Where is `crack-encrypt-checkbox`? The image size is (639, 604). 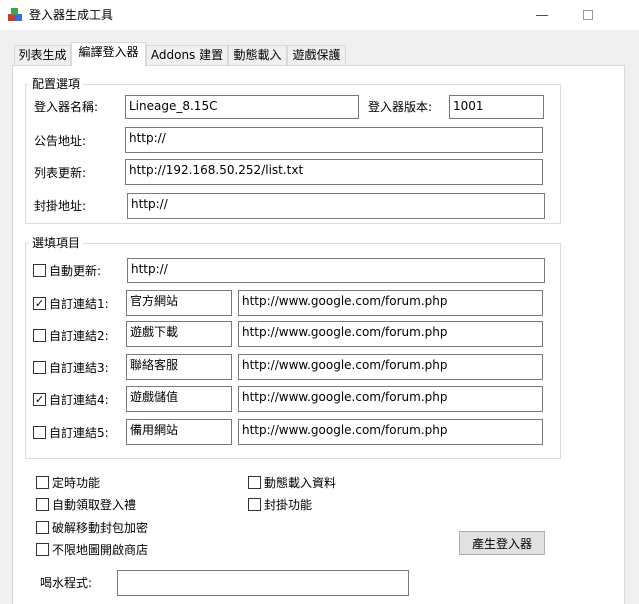 crack-encrypt-checkbox is located at coordinates (42, 527).